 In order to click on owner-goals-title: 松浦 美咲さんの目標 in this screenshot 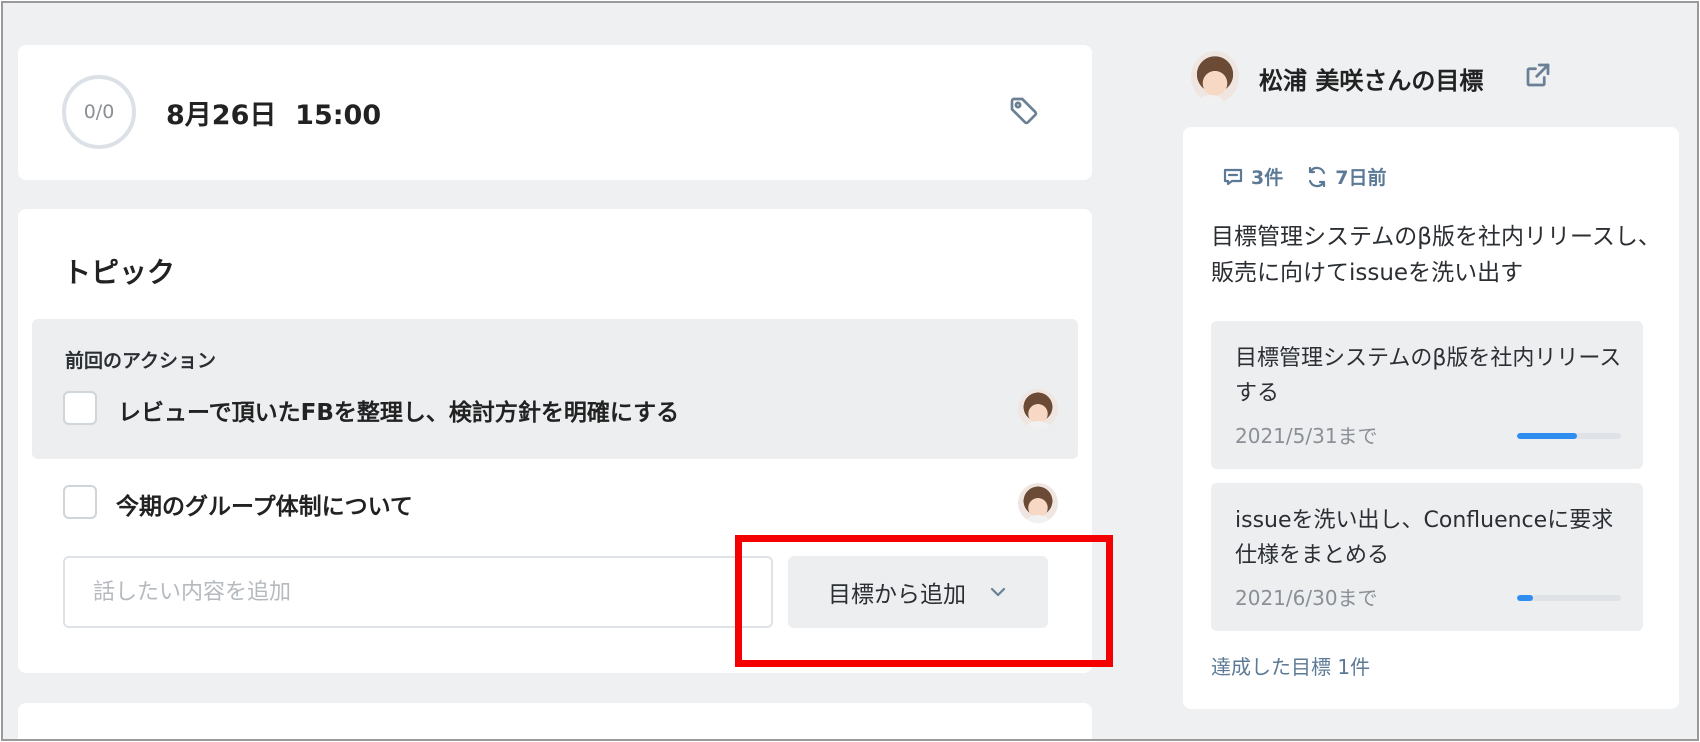, I will do `click(1371, 81)`.